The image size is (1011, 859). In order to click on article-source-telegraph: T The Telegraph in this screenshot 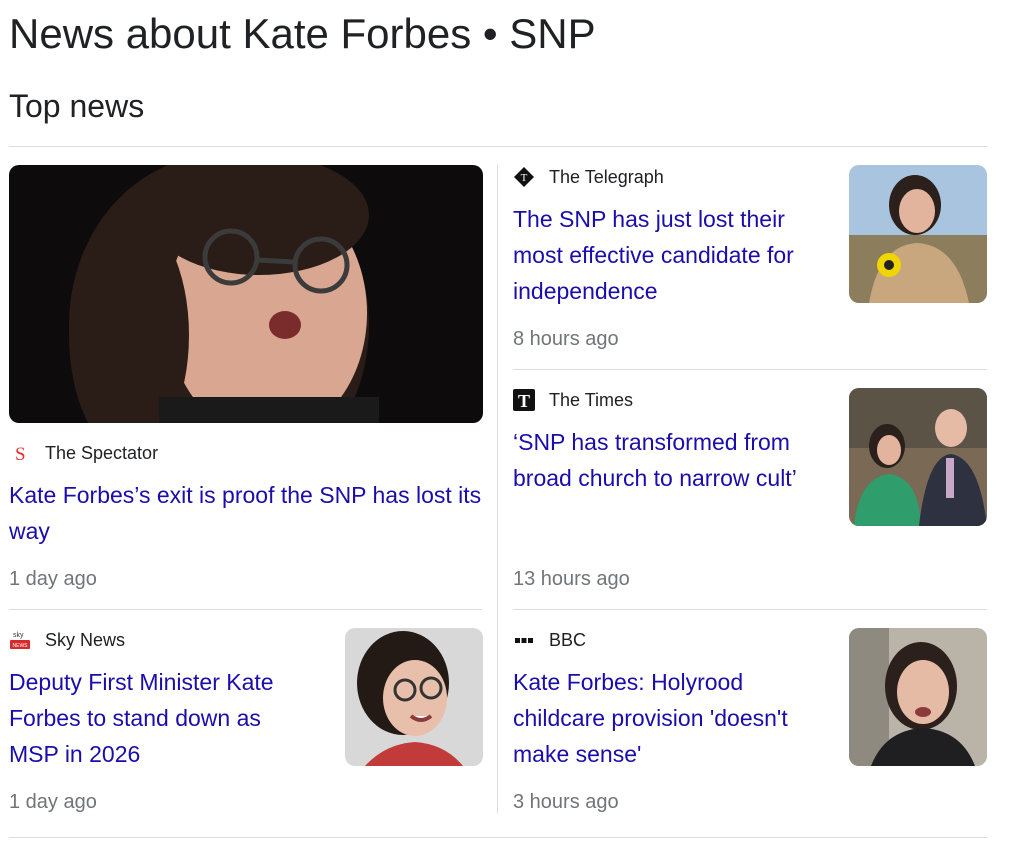, I will do `click(588, 177)`.